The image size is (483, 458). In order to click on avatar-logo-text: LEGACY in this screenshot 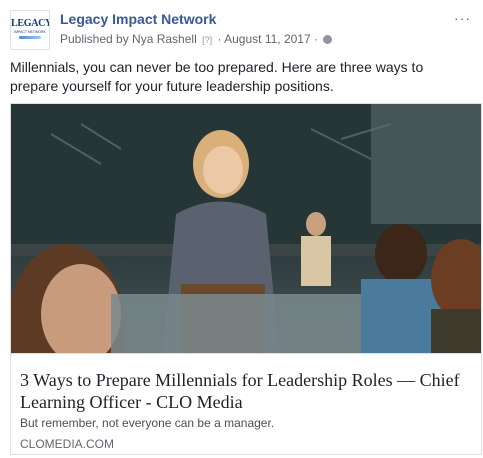, I will do `click(30, 23)`.